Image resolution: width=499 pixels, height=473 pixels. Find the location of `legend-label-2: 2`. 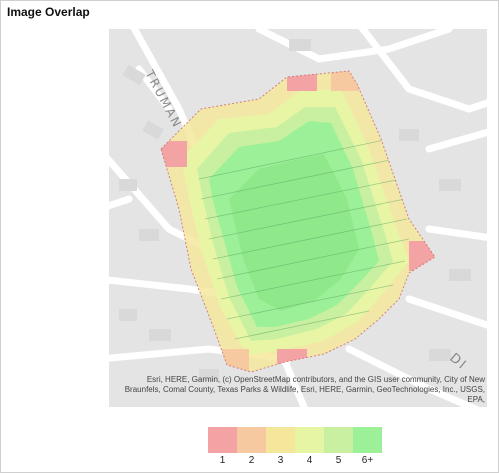

legend-label-2: 2 is located at coordinates (251, 460).